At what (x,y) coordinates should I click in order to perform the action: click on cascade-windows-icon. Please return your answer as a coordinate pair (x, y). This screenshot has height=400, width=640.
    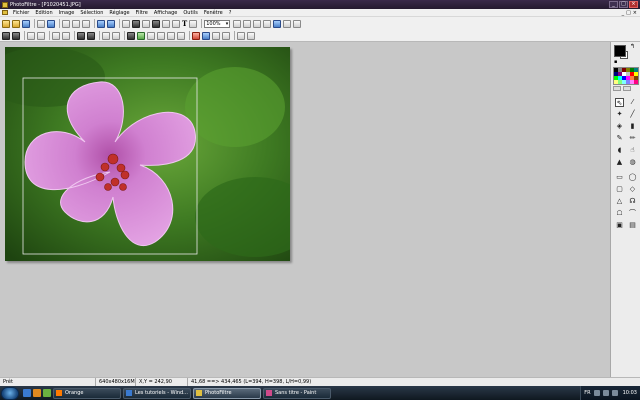
    Looking at the image, I should click on (297, 23).